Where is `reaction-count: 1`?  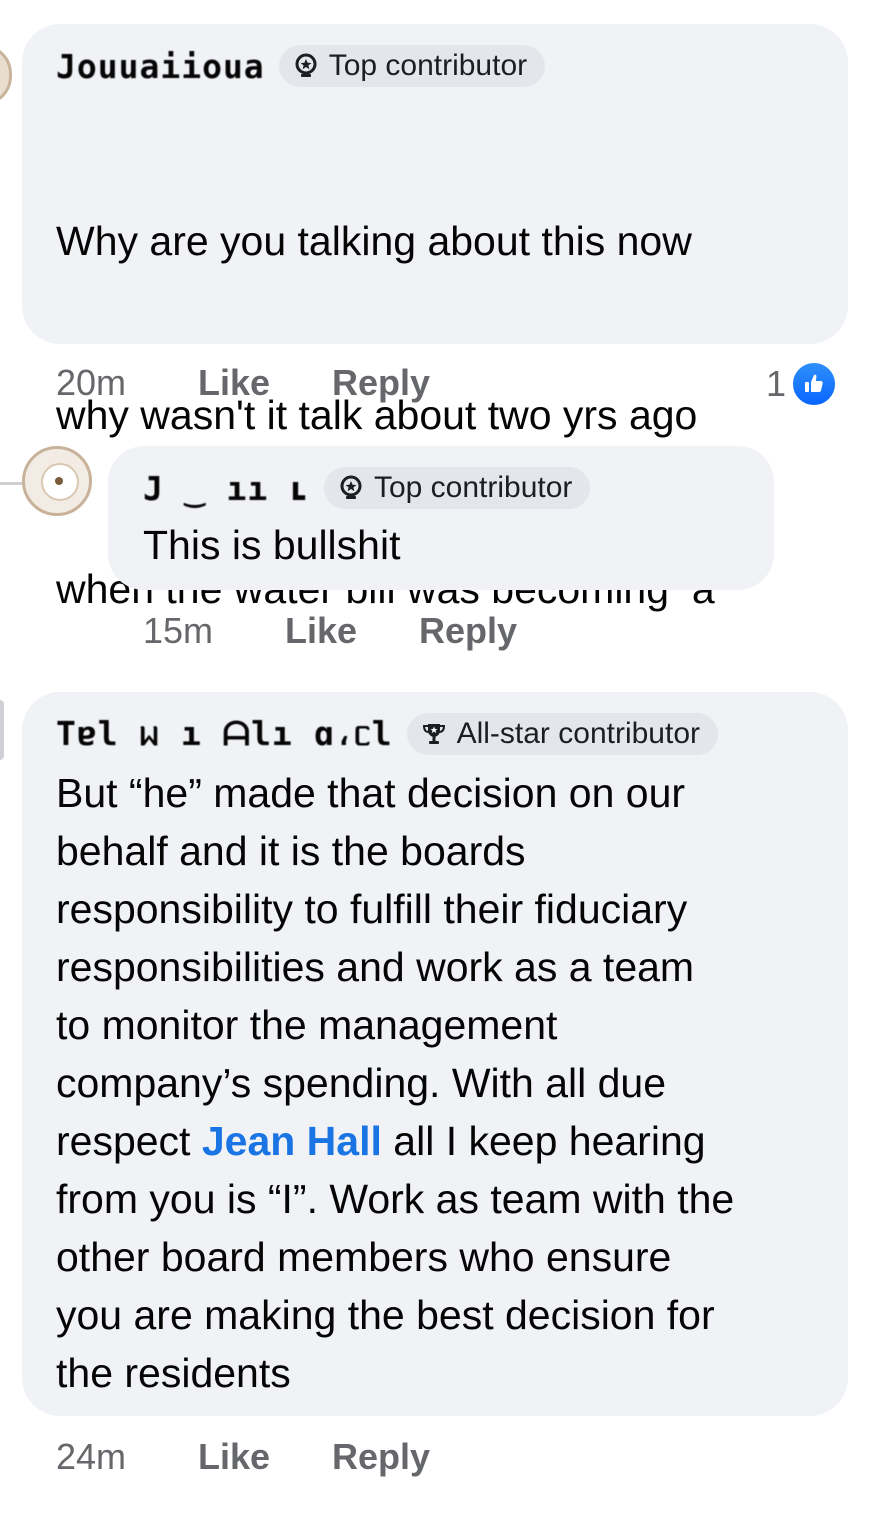
reaction-count: 1 is located at coordinates (776, 383).